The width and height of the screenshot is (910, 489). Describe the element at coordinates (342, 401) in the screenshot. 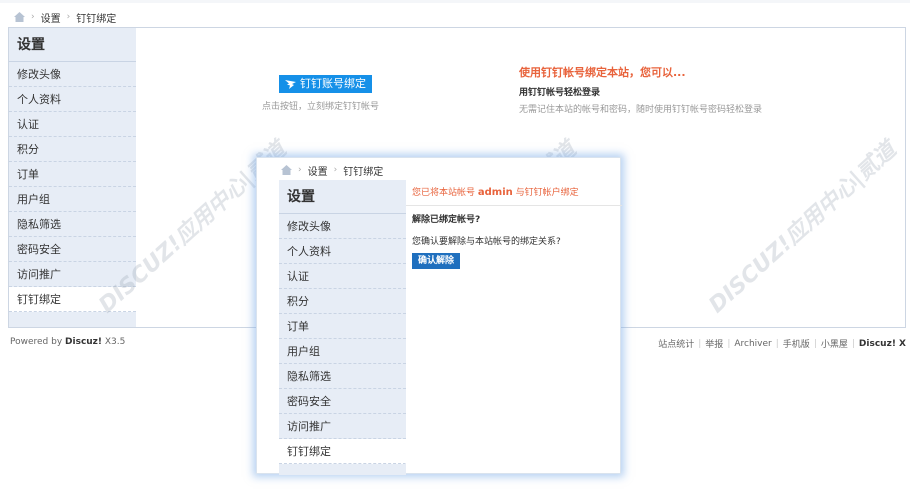

I see `popup-sidebar-item-password: 密码安全` at that location.